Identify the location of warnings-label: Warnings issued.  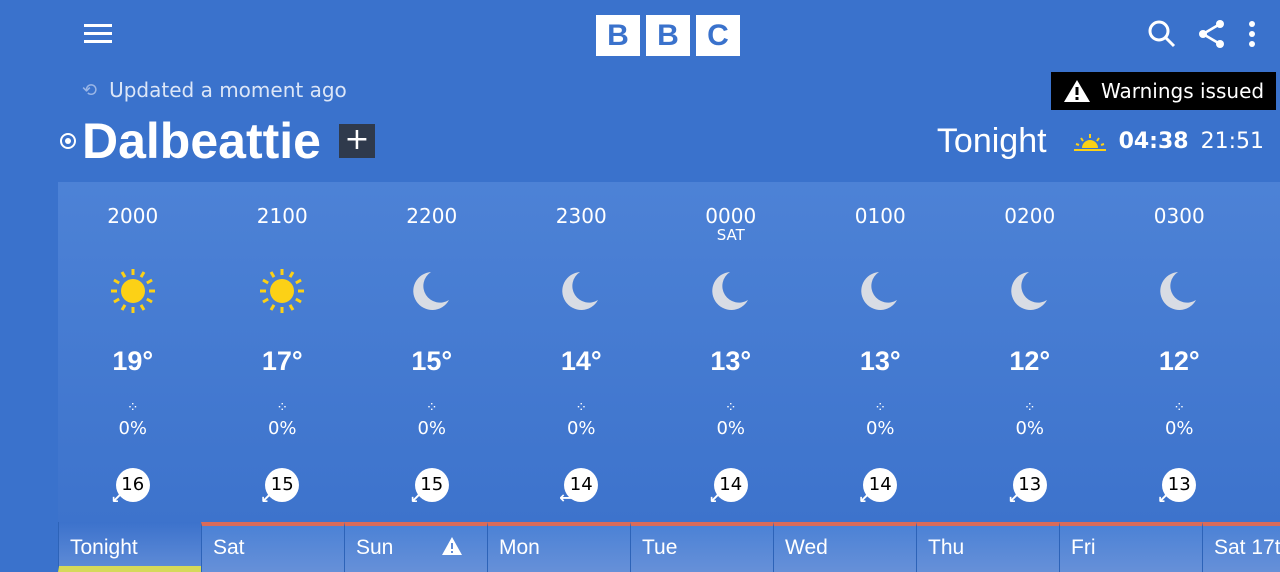
(1183, 91).